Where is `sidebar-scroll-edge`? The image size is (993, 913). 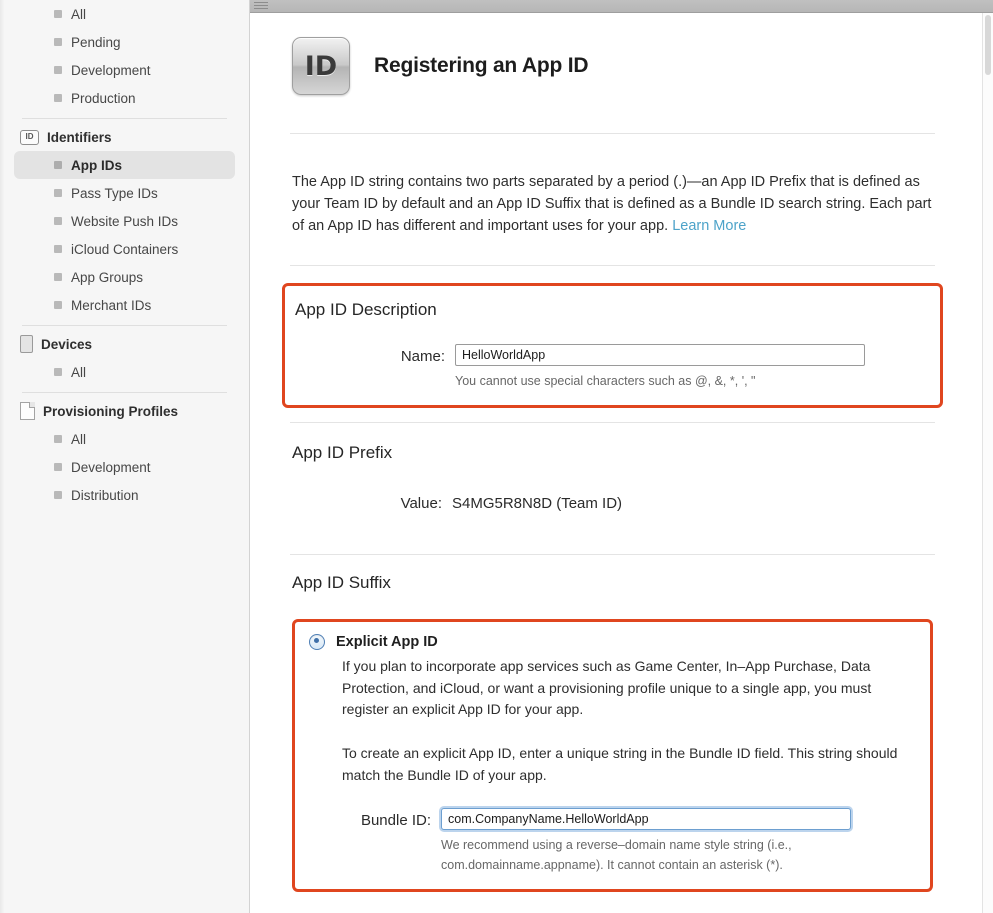 sidebar-scroll-edge is located at coordinates (2, 456).